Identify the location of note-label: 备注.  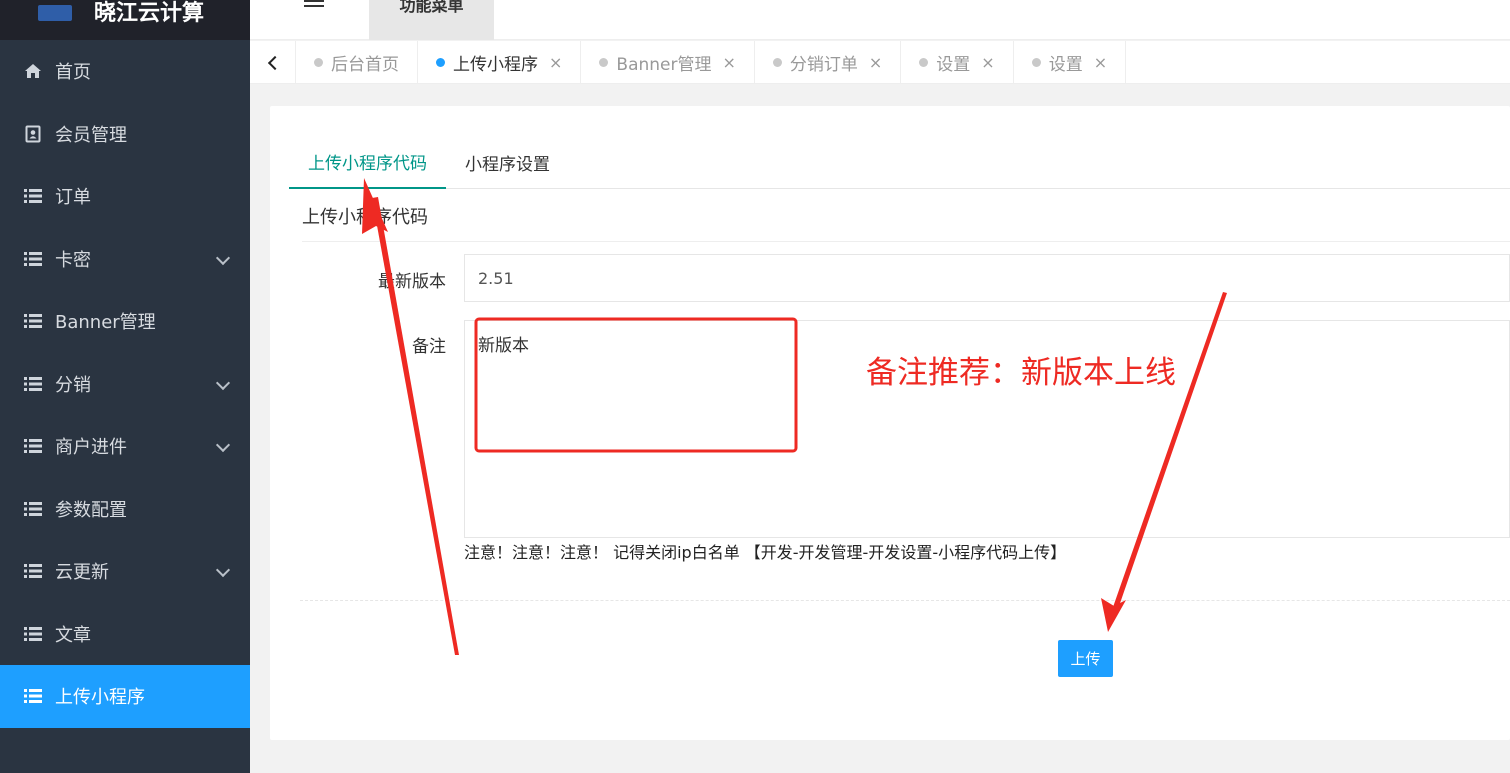
(429, 347).